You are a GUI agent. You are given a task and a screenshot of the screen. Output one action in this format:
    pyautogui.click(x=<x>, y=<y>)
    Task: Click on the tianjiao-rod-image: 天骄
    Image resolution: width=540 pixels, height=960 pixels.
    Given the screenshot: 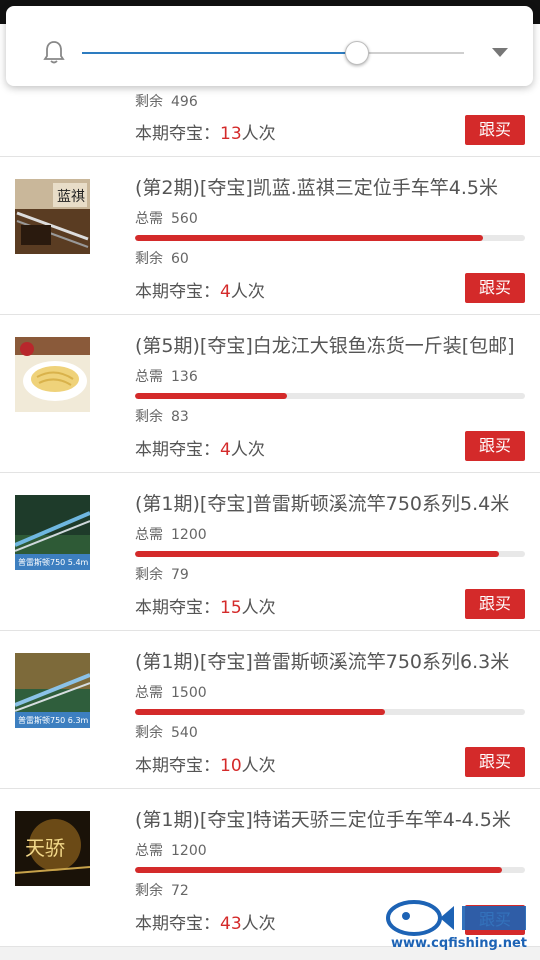 What is the action you would take?
    pyautogui.click(x=52, y=848)
    